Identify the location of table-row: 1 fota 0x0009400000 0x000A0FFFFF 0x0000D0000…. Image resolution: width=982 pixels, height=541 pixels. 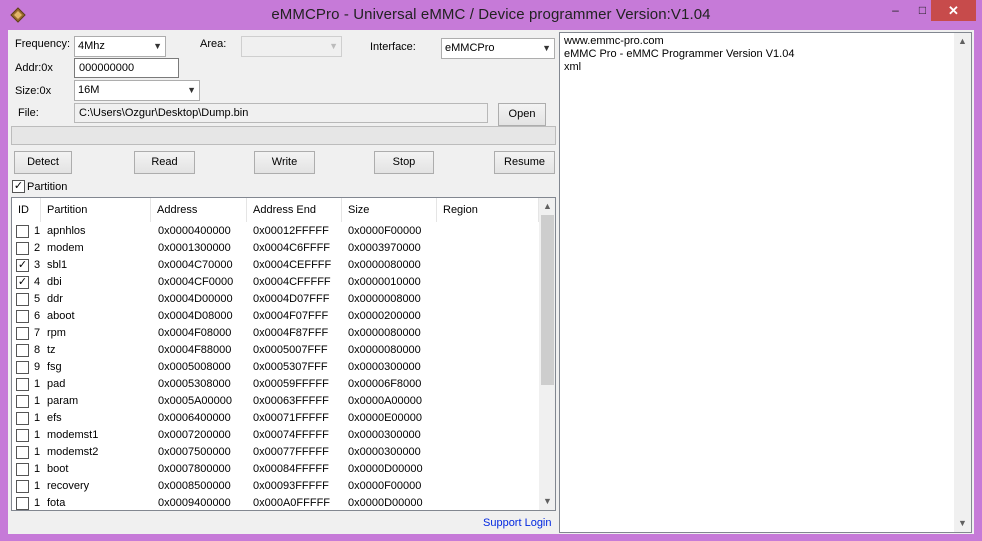
(275, 502).